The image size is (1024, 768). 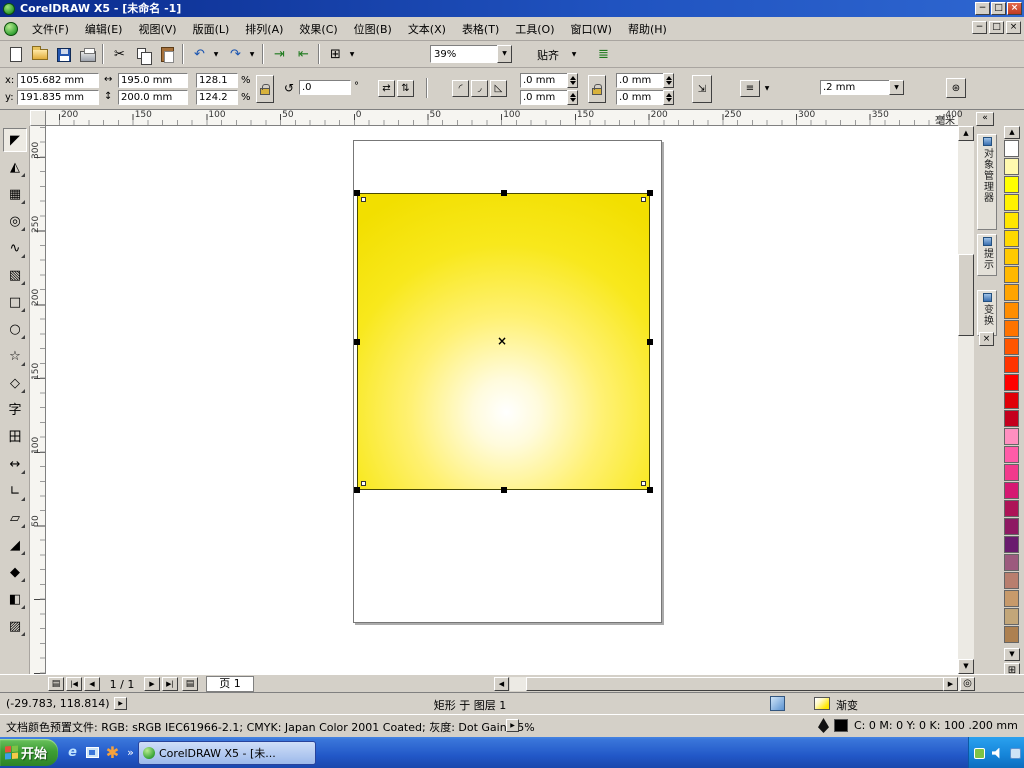 I want to click on scroll-right-button: ▶, so click(x=950, y=684).